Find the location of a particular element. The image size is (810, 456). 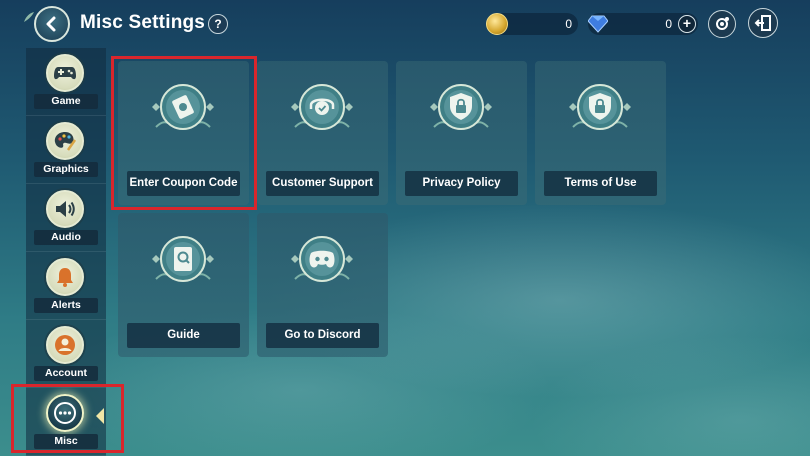

discord-card: Go to Discord is located at coordinates (322, 285).